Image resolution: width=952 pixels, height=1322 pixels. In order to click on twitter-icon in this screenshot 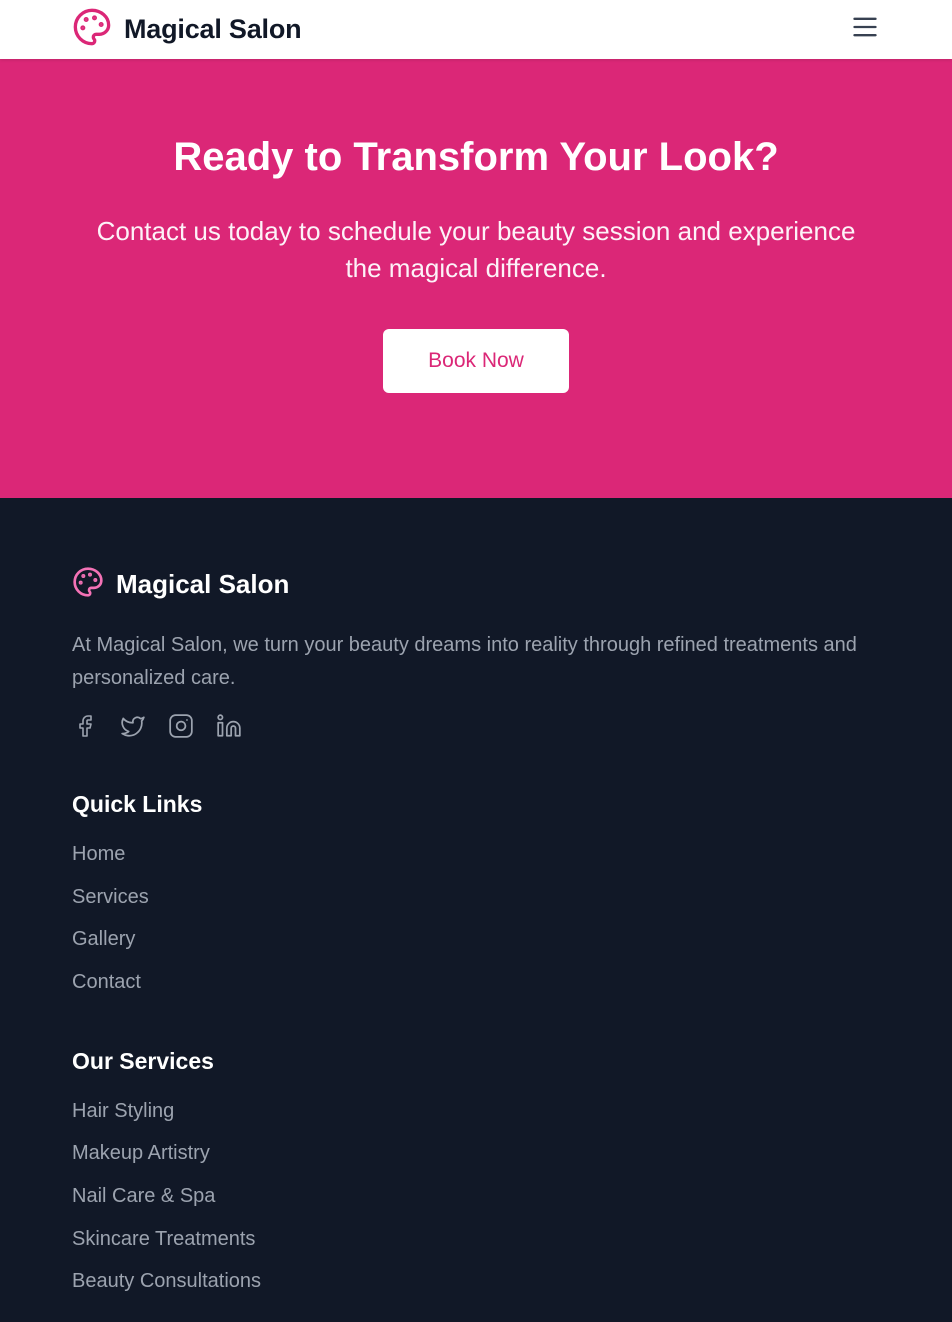, I will do `click(133, 728)`.